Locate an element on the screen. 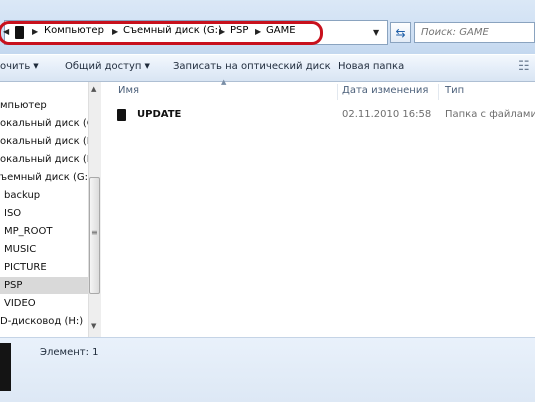  nav-scrollbar-thumb: ≡ is located at coordinates (94, 235).